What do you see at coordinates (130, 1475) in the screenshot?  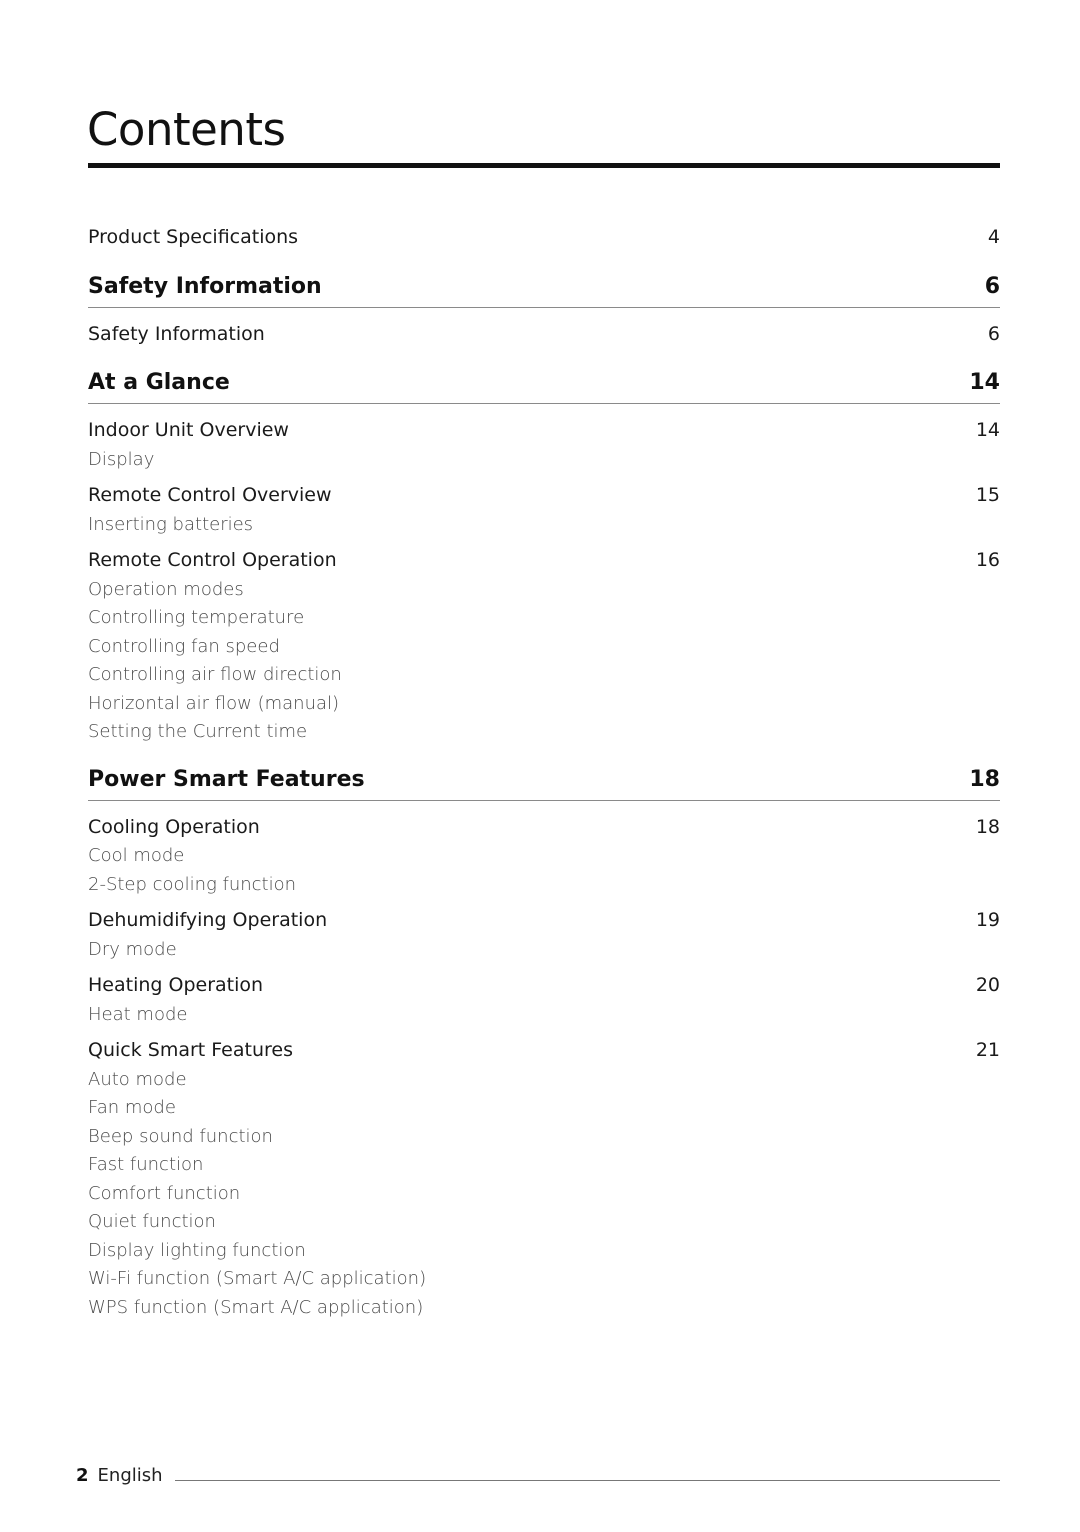 I see `footer-language: English` at bounding box center [130, 1475].